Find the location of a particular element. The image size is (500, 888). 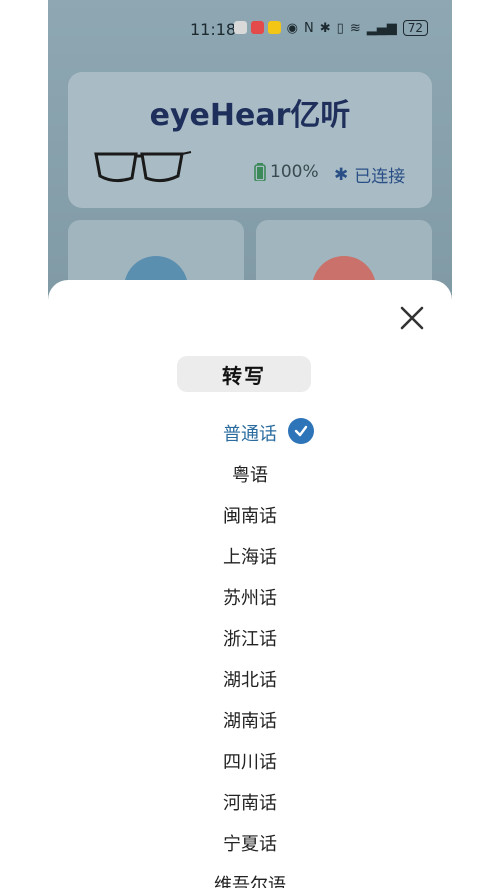

device-card: eyeHear亿听 100% ✱ 已连接 is located at coordinates (250, 140).